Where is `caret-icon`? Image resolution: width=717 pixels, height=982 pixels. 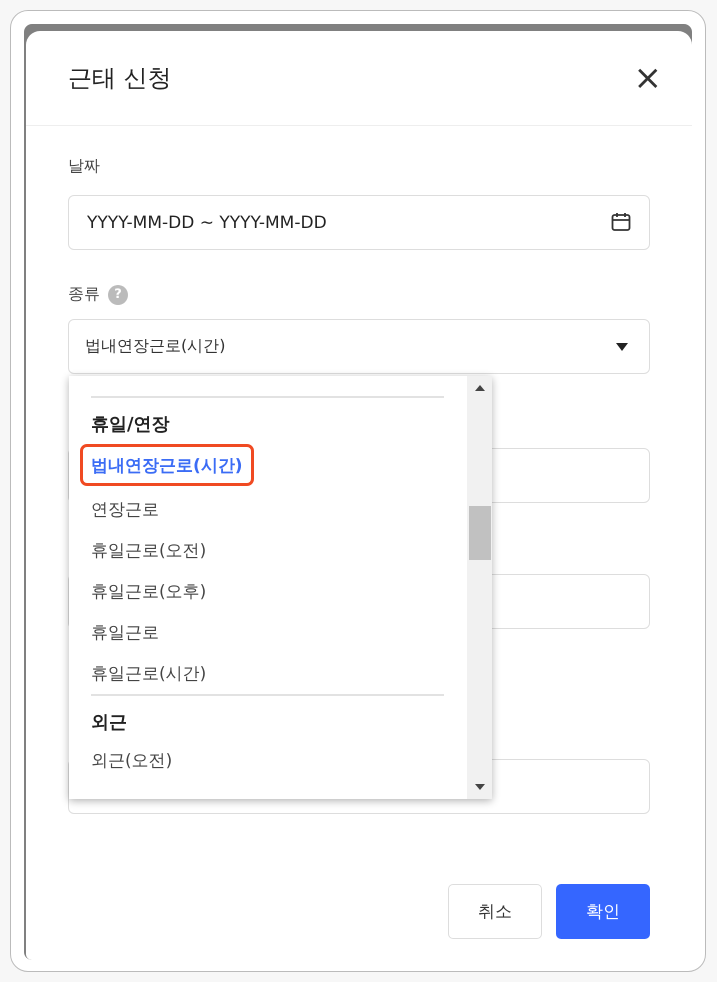 caret-icon is located at coordinates (622, 347).